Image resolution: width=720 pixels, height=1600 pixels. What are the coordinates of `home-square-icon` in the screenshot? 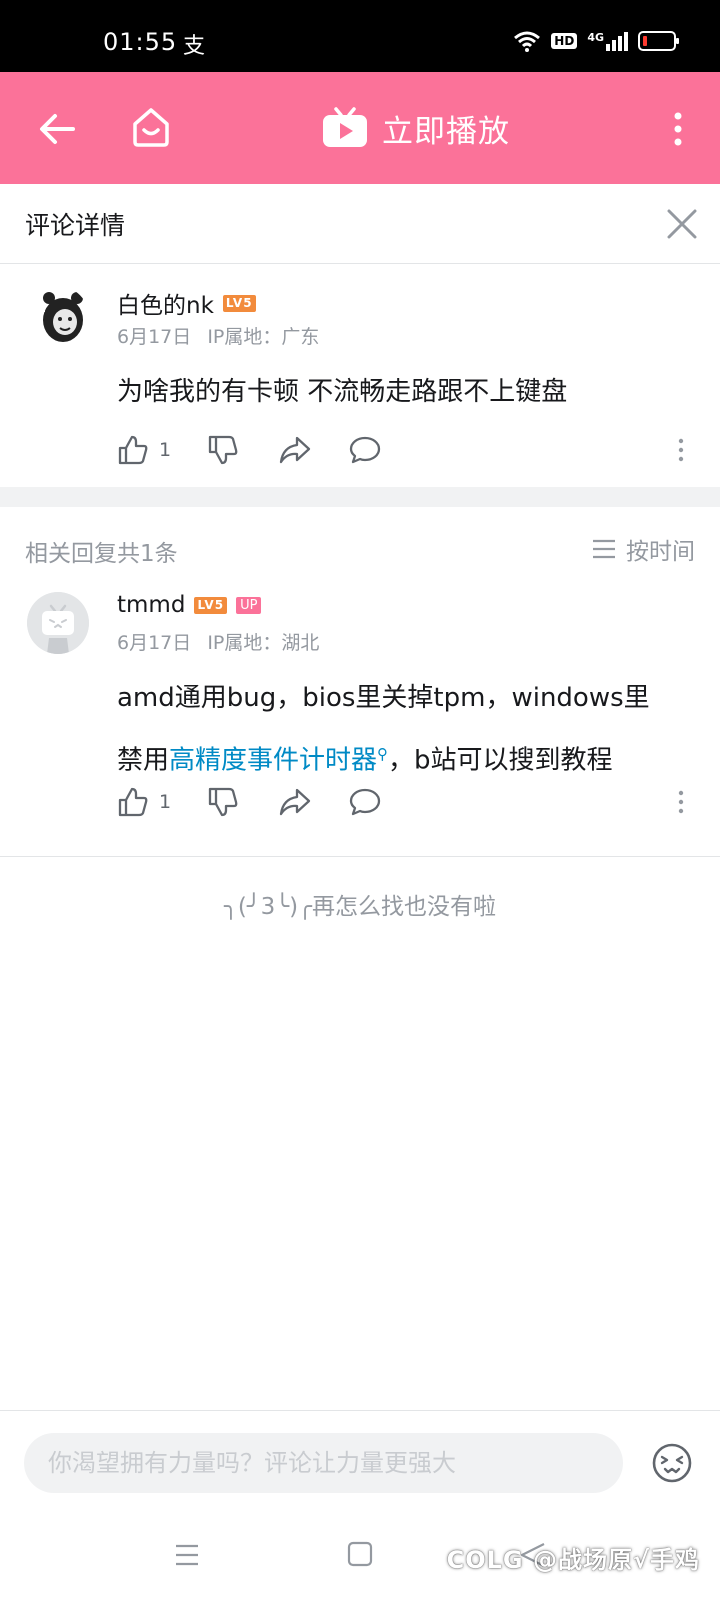 It's located at (360, 1554).